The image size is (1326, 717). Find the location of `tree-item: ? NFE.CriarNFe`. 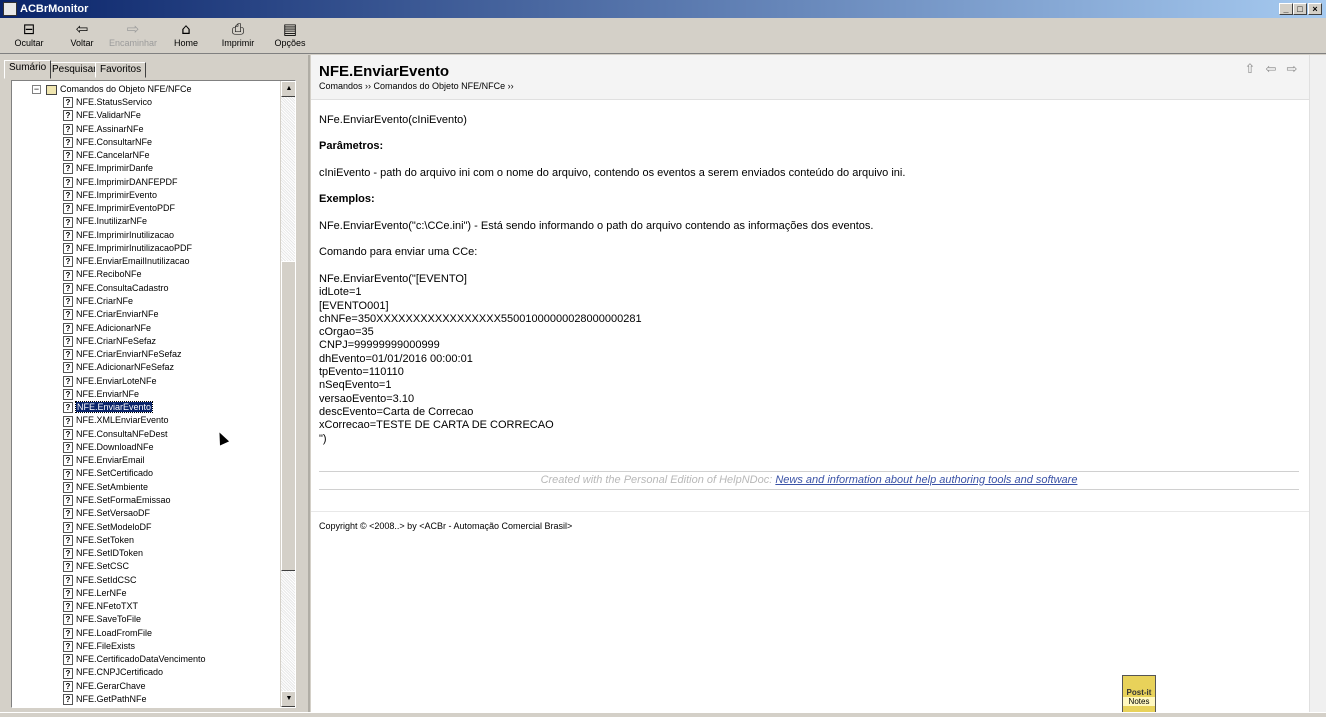

tree-item: ? NFE.CriarNFe is located at coordinates (171, 301).